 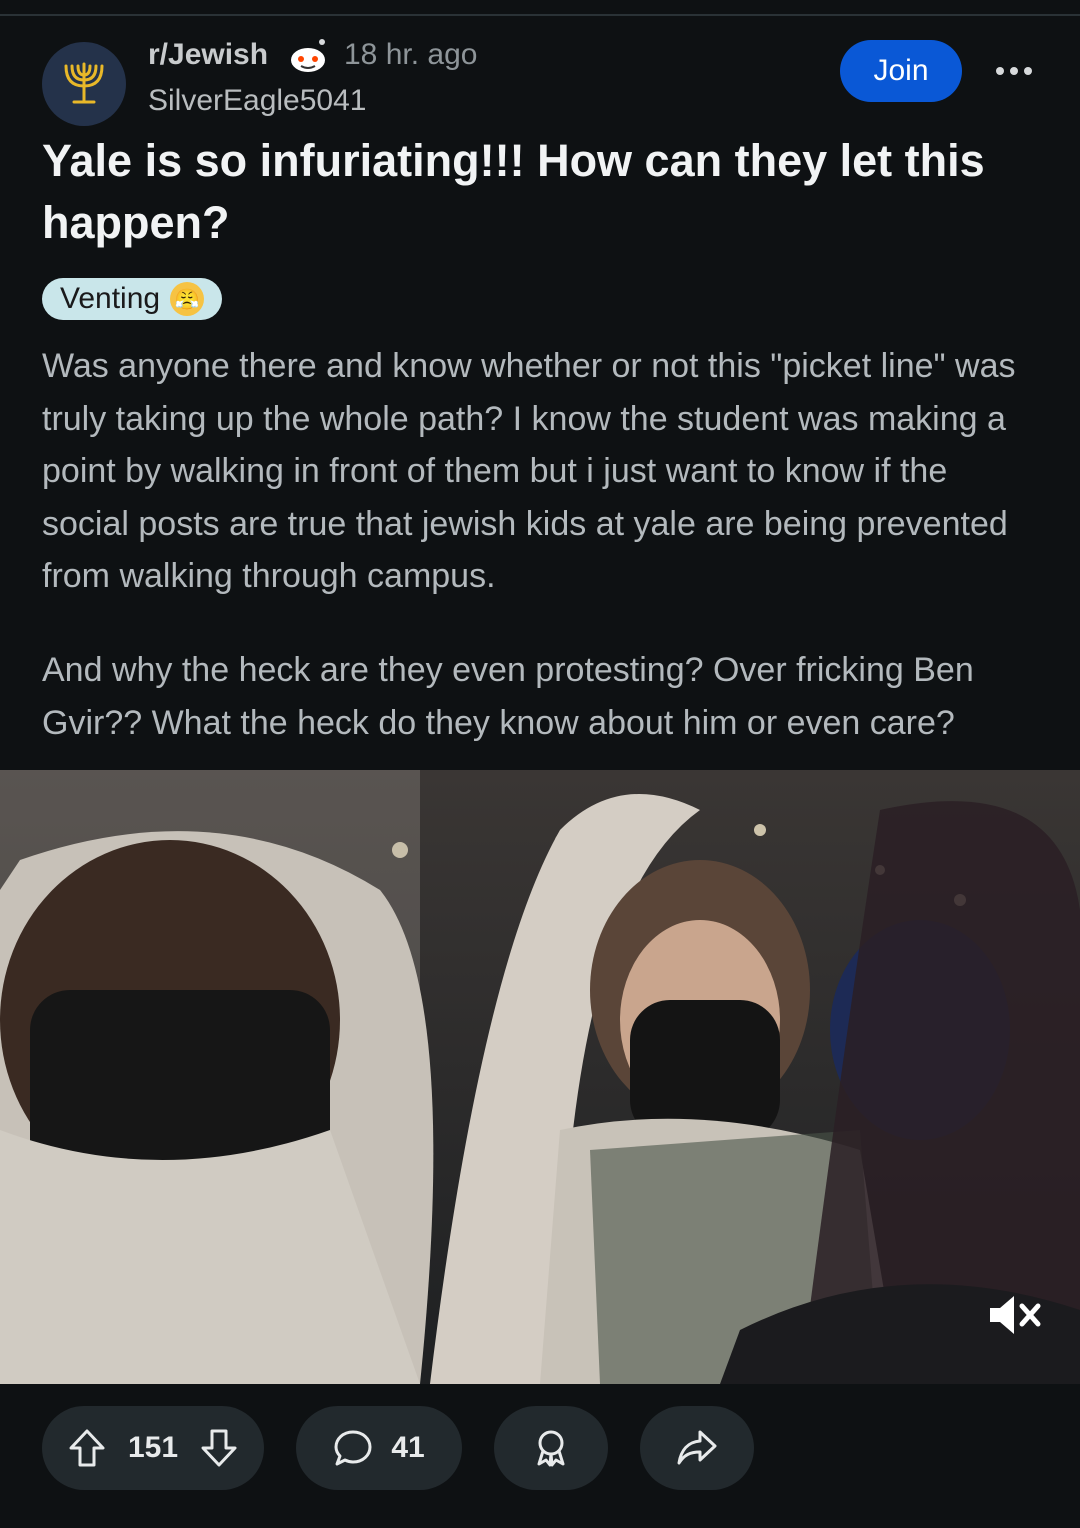 I want to click on award-icon, so click(x=551, y=1448).